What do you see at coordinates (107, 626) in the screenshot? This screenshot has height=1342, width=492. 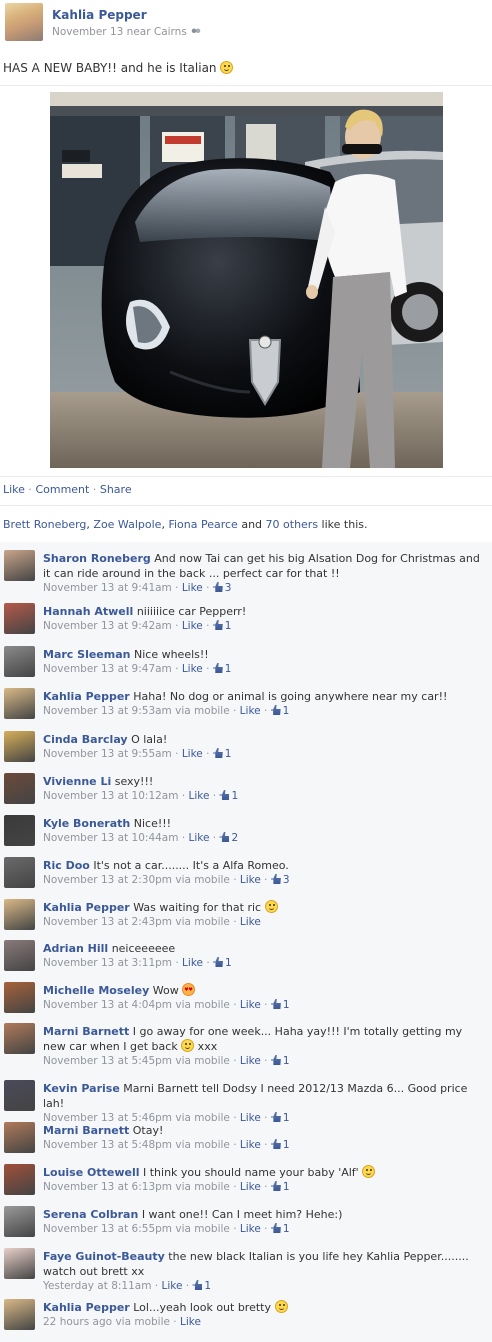 I see `comment-timestamp: November 13 at 9:42am` at bounding box center [107, 626].